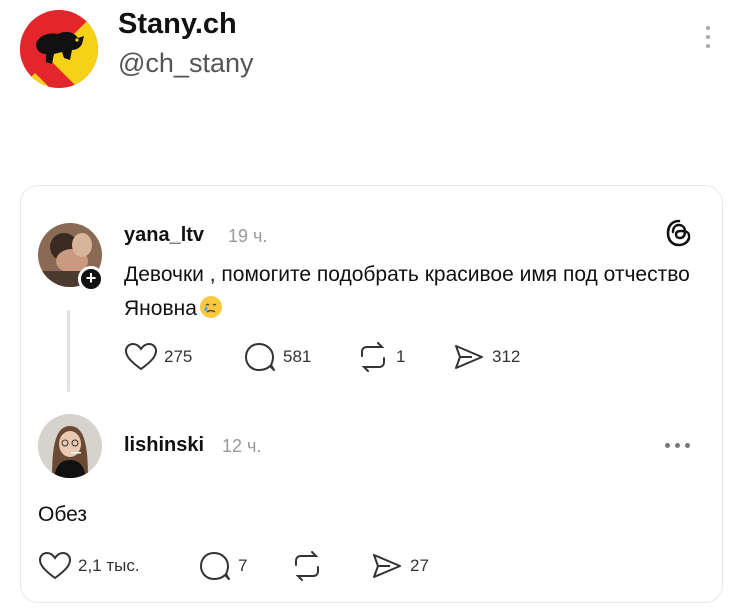  What do you see at coordinates (178, 356) in the screenshot?
I see `like-count: 275` at bounding box center [178, 356].